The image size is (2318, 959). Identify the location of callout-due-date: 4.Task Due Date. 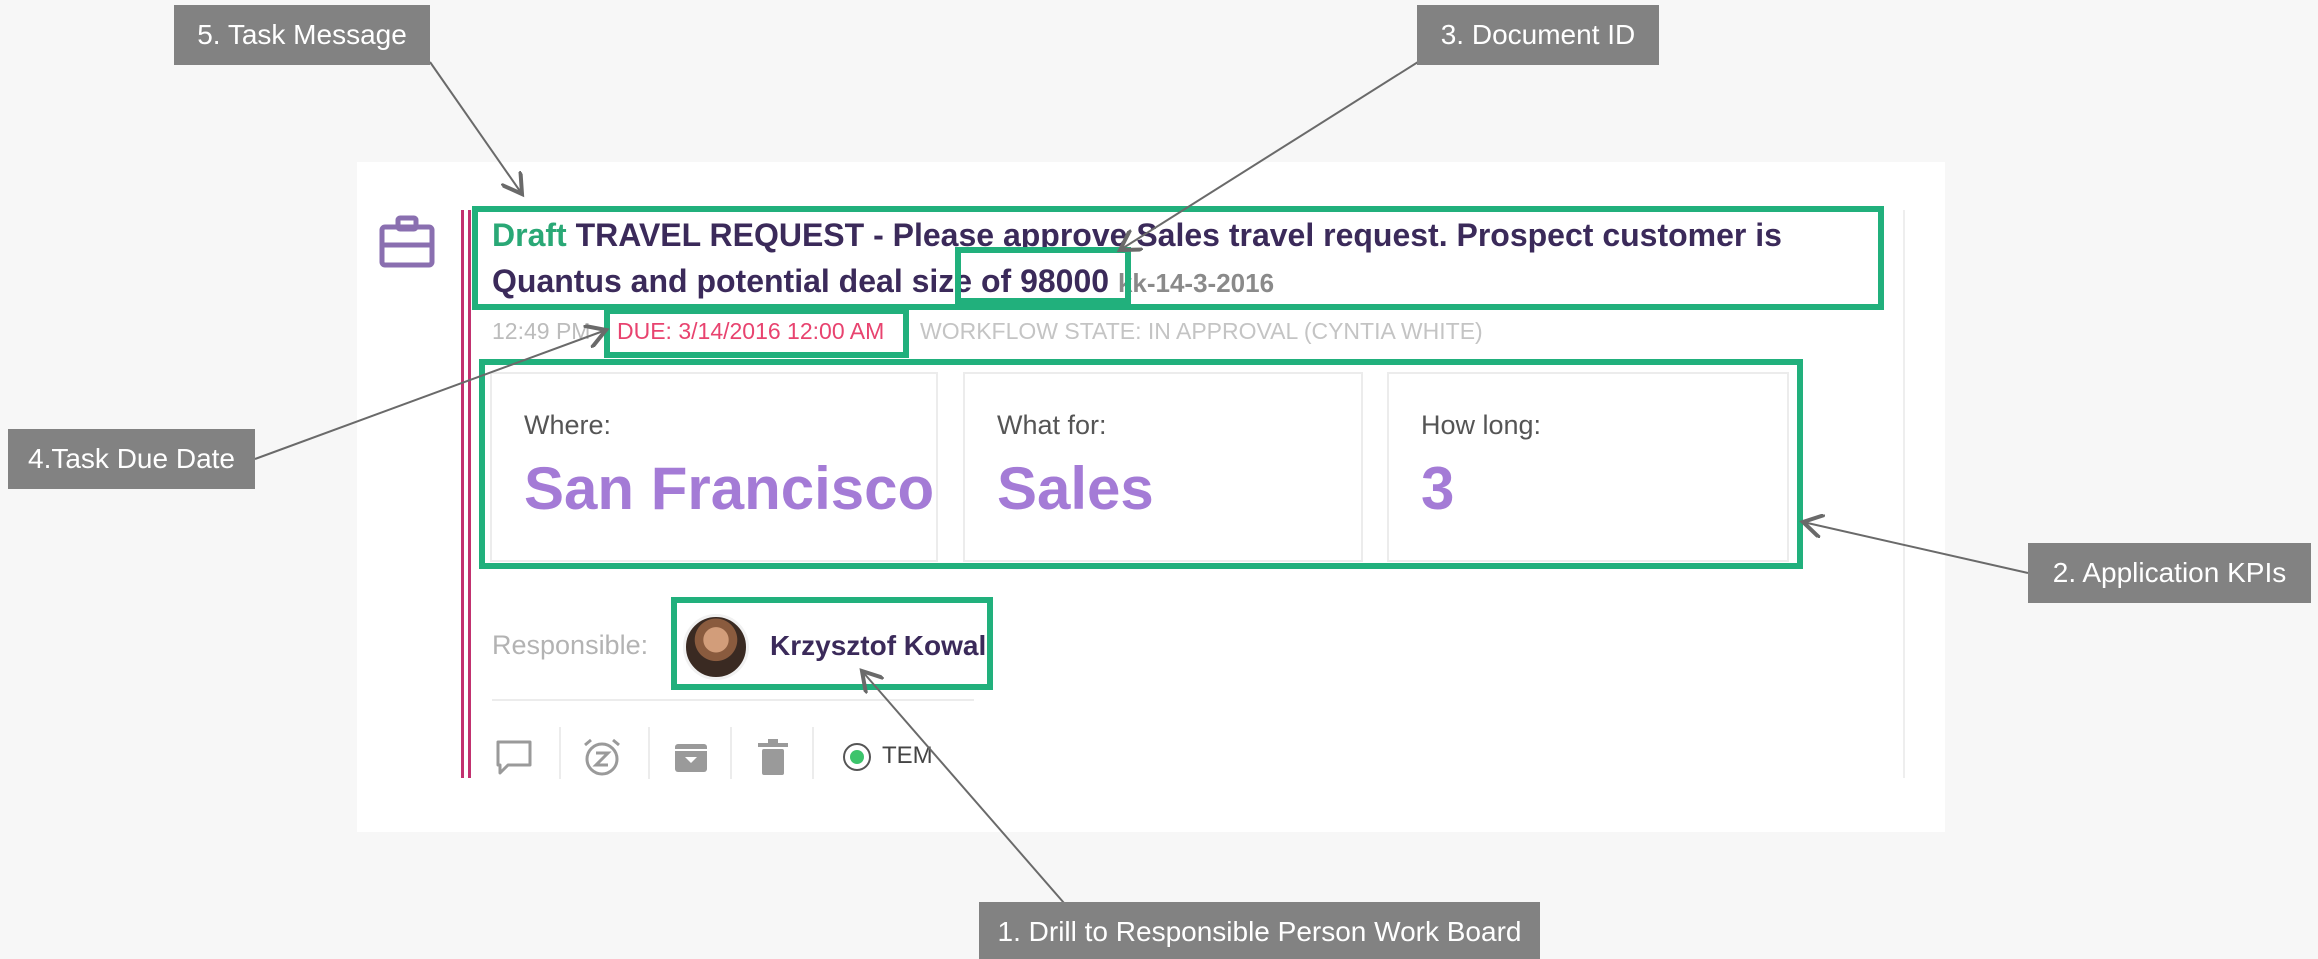
(131, 459).